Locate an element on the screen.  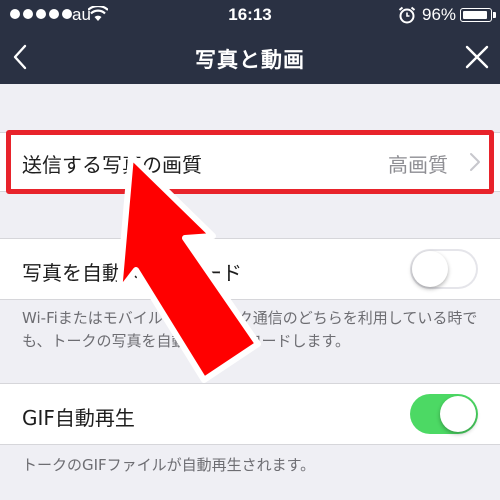
status-bar: au 16:13 96% is located at coordinates (250, 15).